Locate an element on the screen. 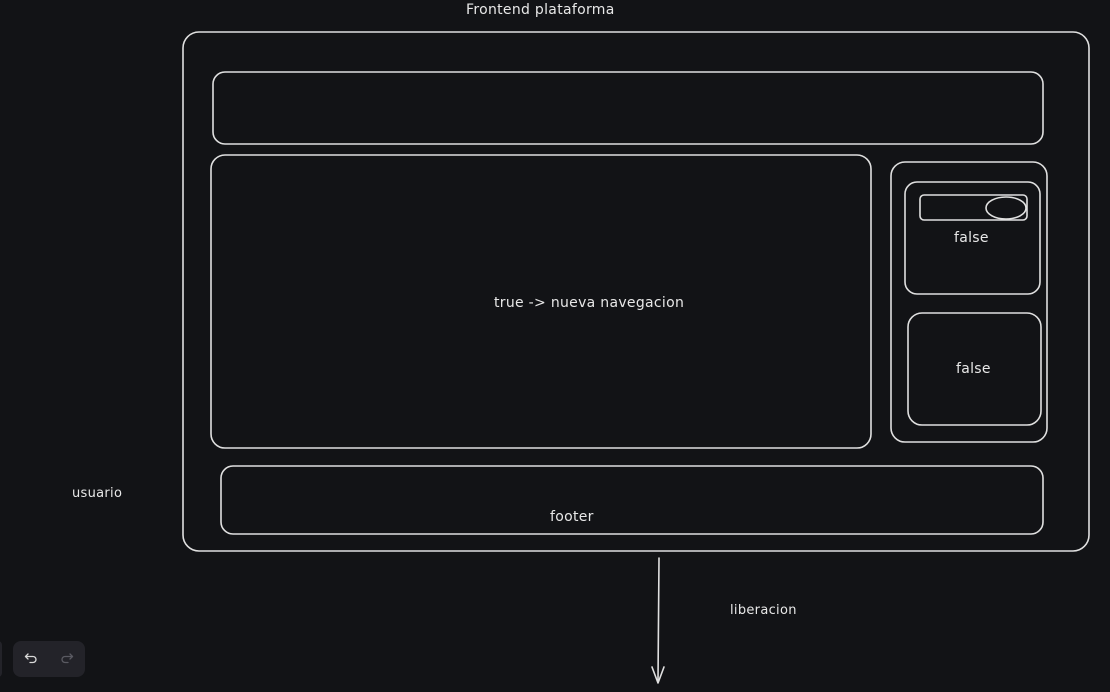  toggle-switch is located at coordinates (973, 207).